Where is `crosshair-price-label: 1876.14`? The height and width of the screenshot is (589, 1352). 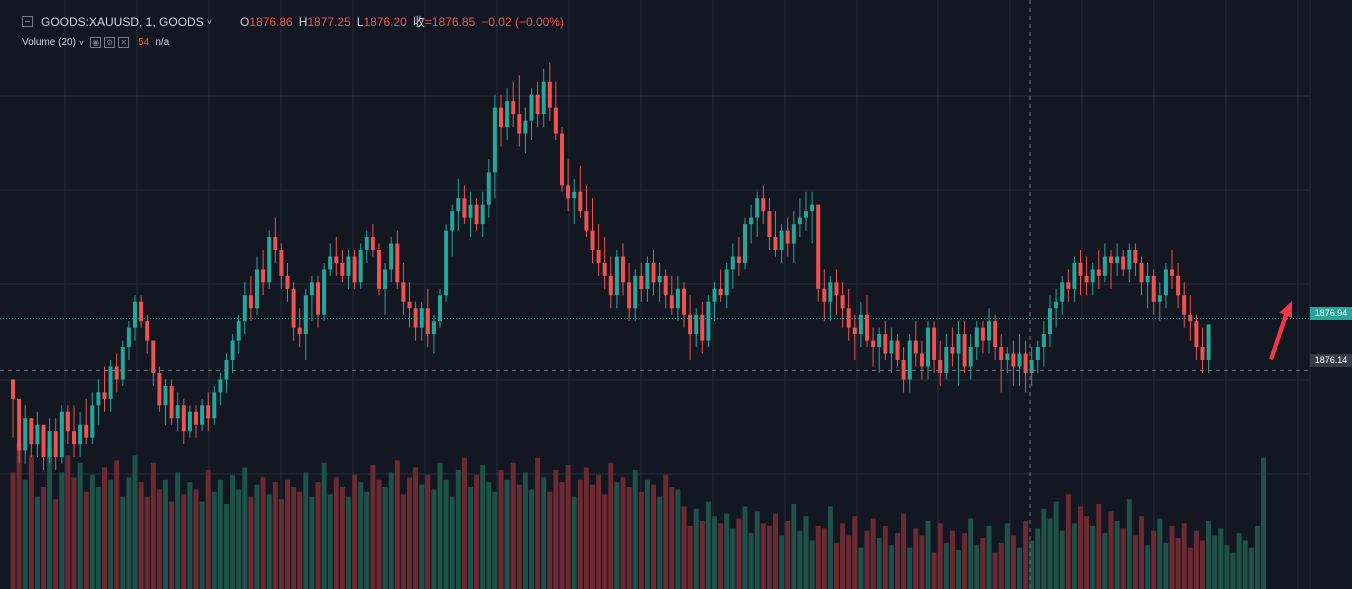 crosshair-price-label: 1876.14 is located at coordinates (1331, 360).